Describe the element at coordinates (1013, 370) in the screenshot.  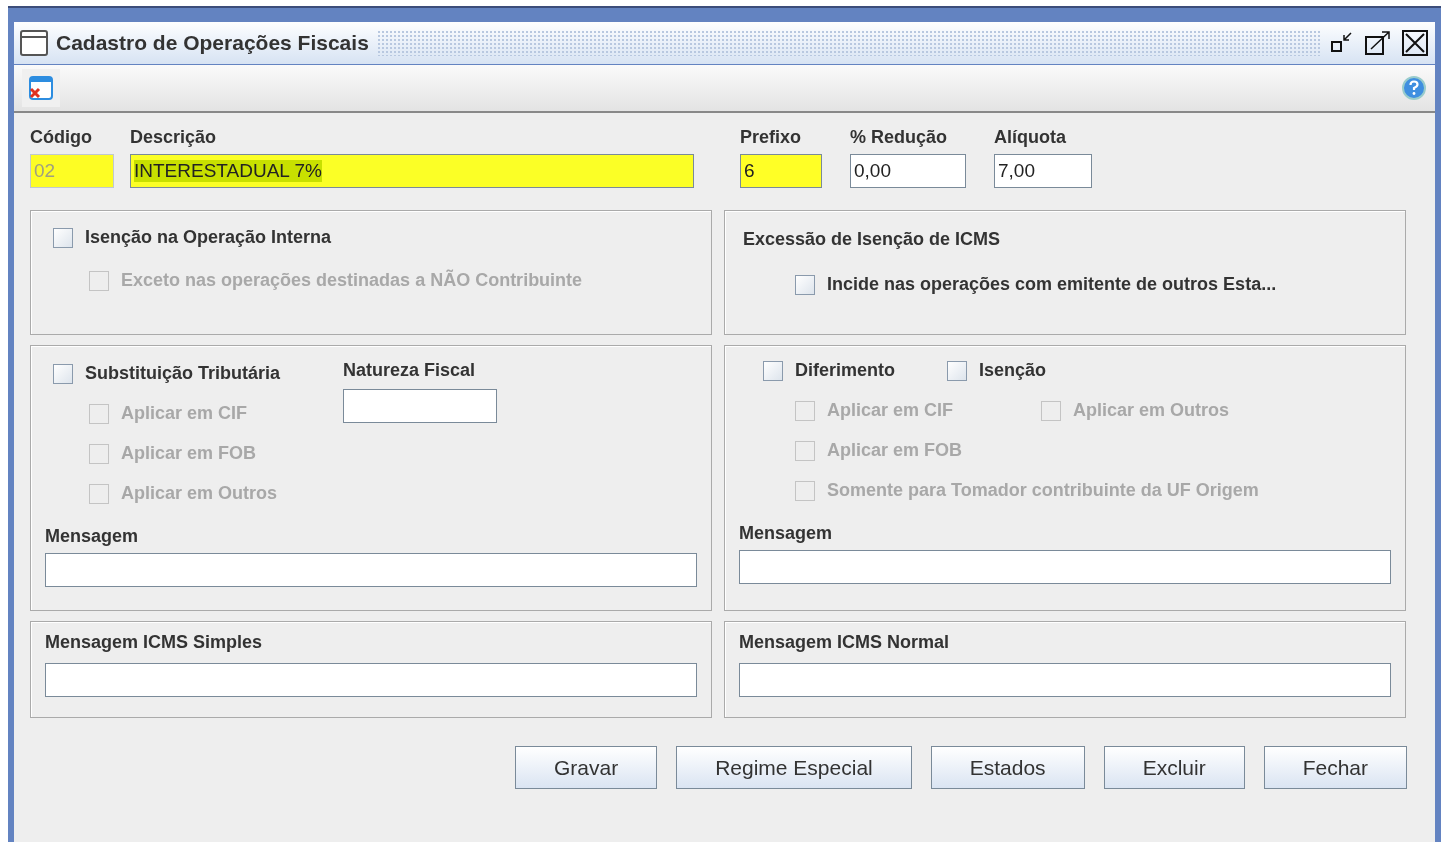
I see `checkbox-label: Isenção` at that location.